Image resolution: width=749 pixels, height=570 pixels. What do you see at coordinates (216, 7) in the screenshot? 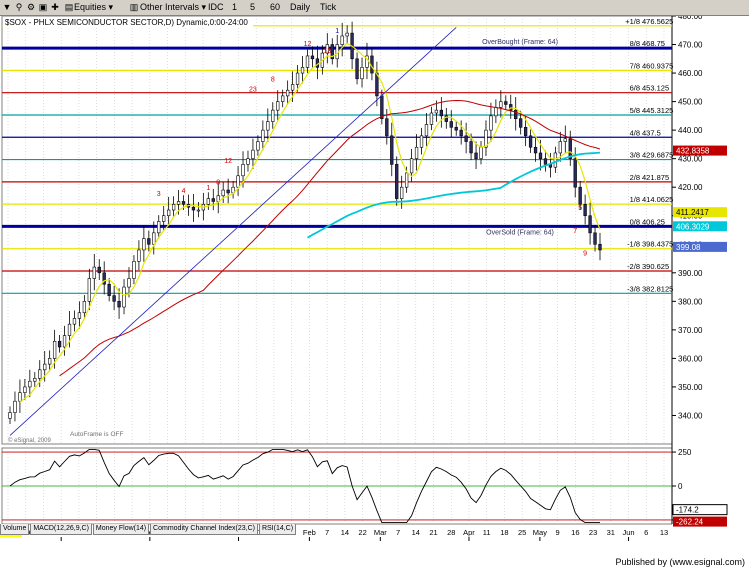
I see `idc-button: IDC` at bounding box center [216, 7].